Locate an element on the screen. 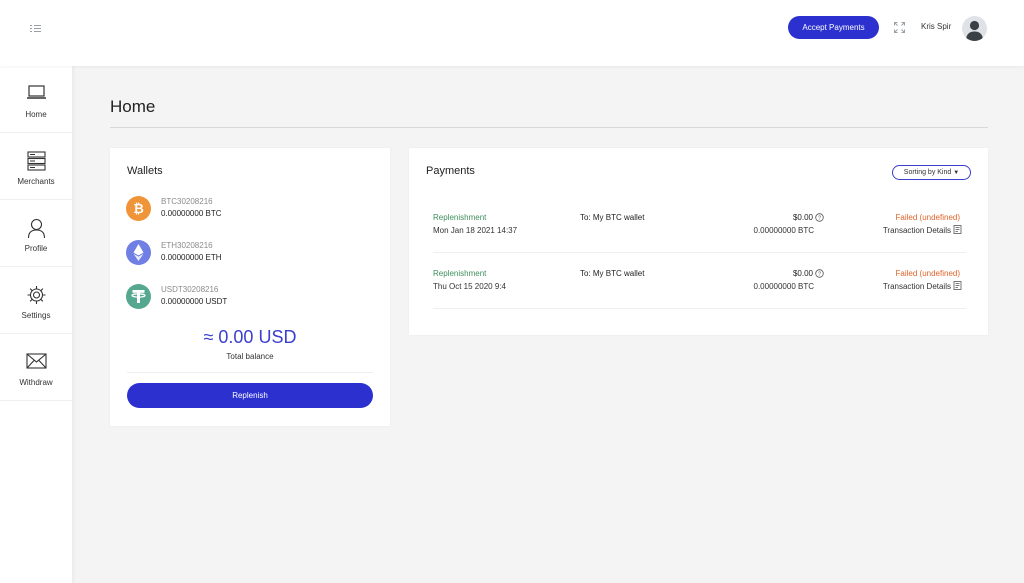  sidebar-item-settings: Settings is located at coordinates (36, 300).